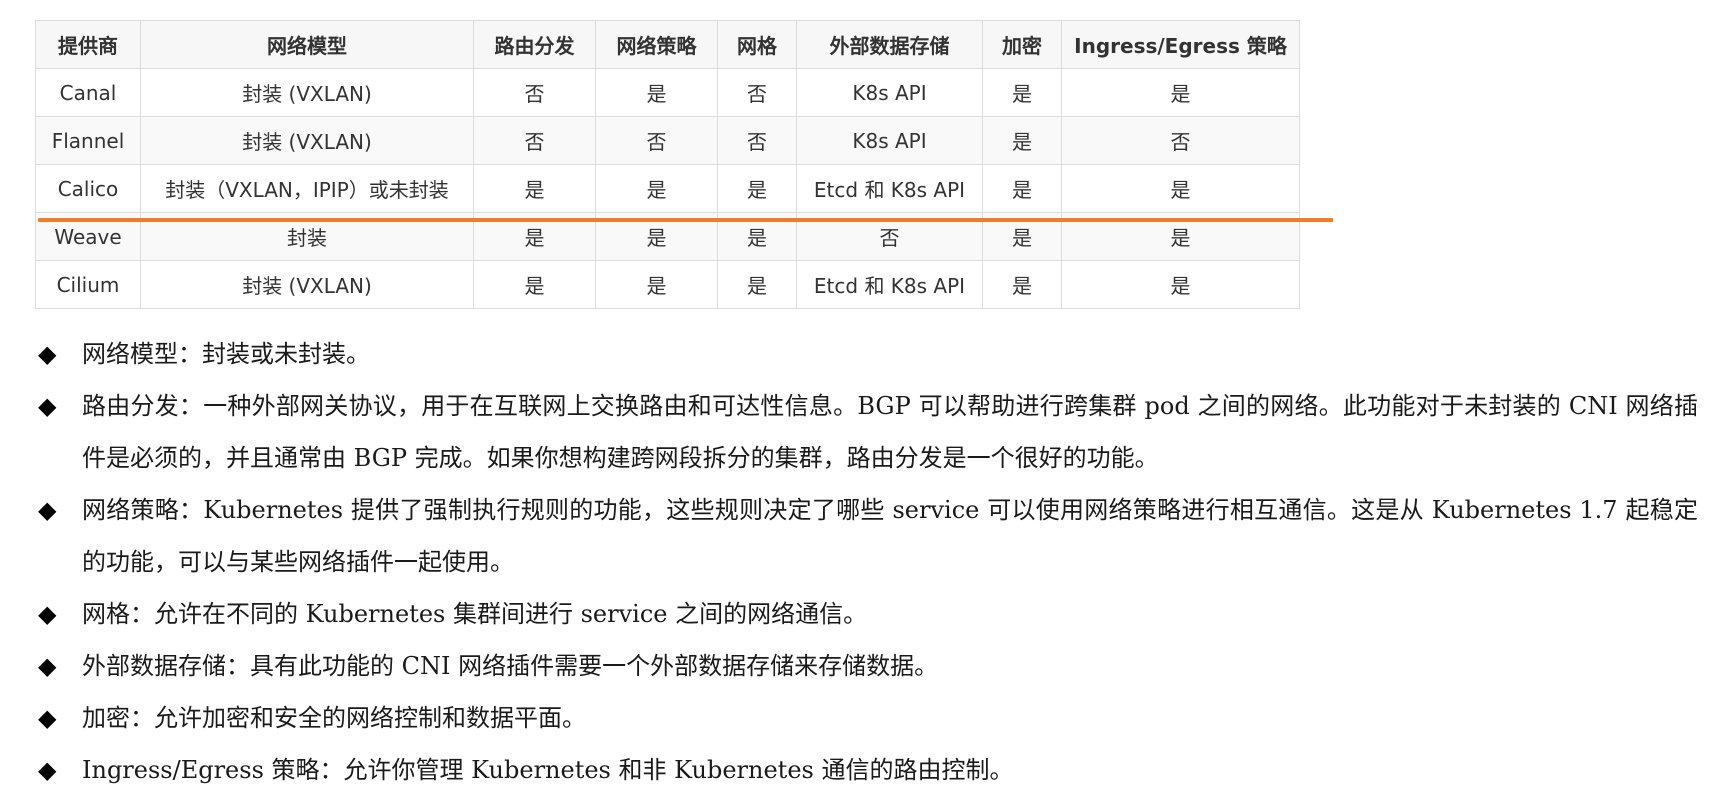 This screenshot has height=799, width=1724. I want to click on list-item: ◆ 外部数据存储：具有此功能的 CNI 网络插件需要一个外部数据存储来存储数据。, so click(868, 666).